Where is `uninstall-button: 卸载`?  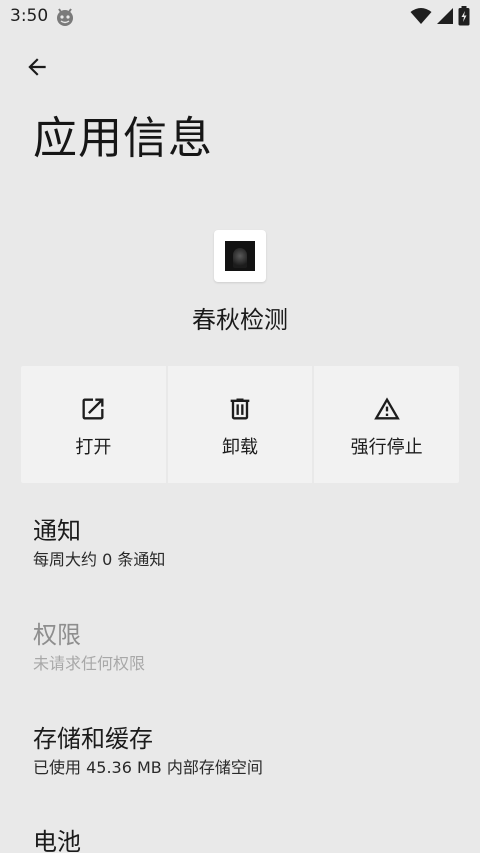
uninstall-button: 卸载 is located at coordinates (240, 424).